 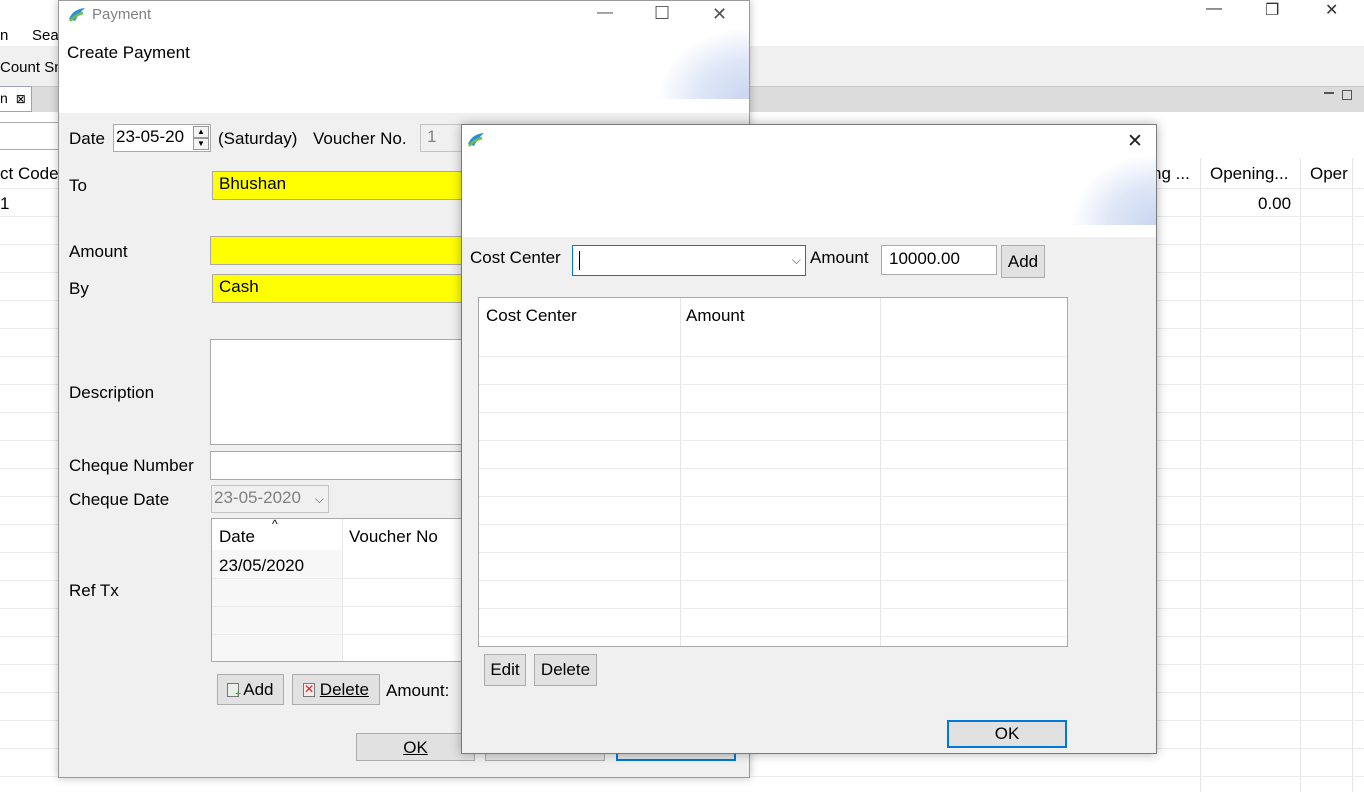 I want to click on cost-ok-button: OK, so click(x=1007, y=734).